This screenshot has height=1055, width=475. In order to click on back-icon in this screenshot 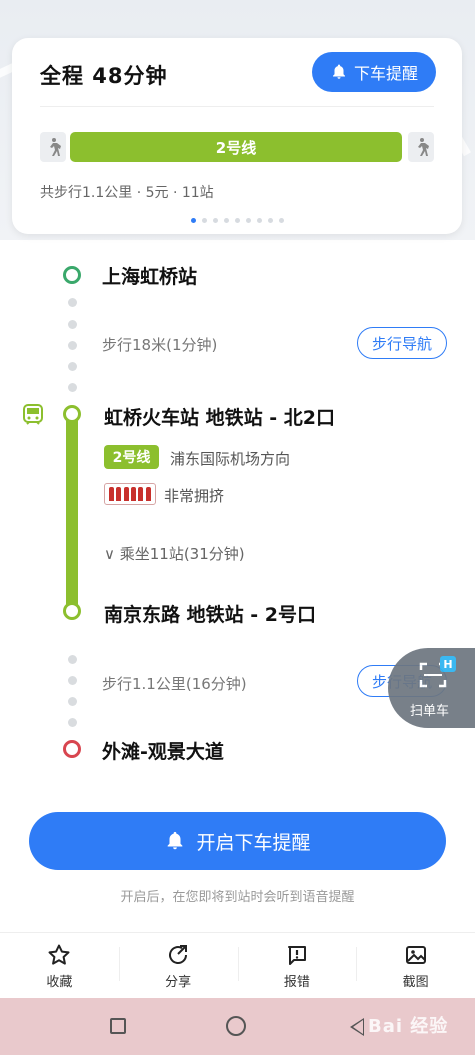, I will do `click(357, 1027)`.